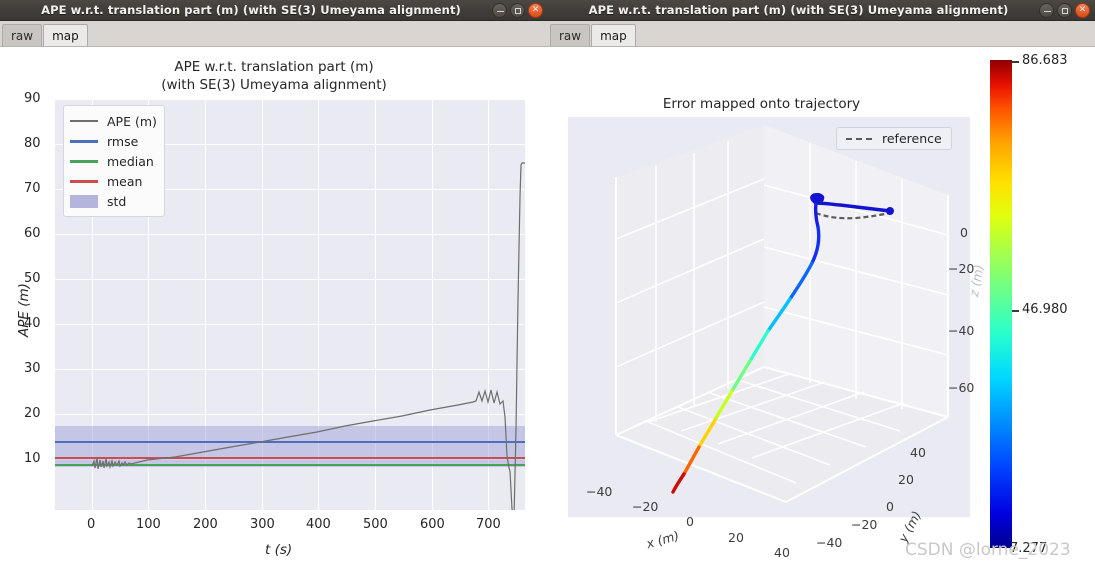 This screenshot has height=588, width=1095. I want to click on ytick-neg20: −20, so click(864, 524).